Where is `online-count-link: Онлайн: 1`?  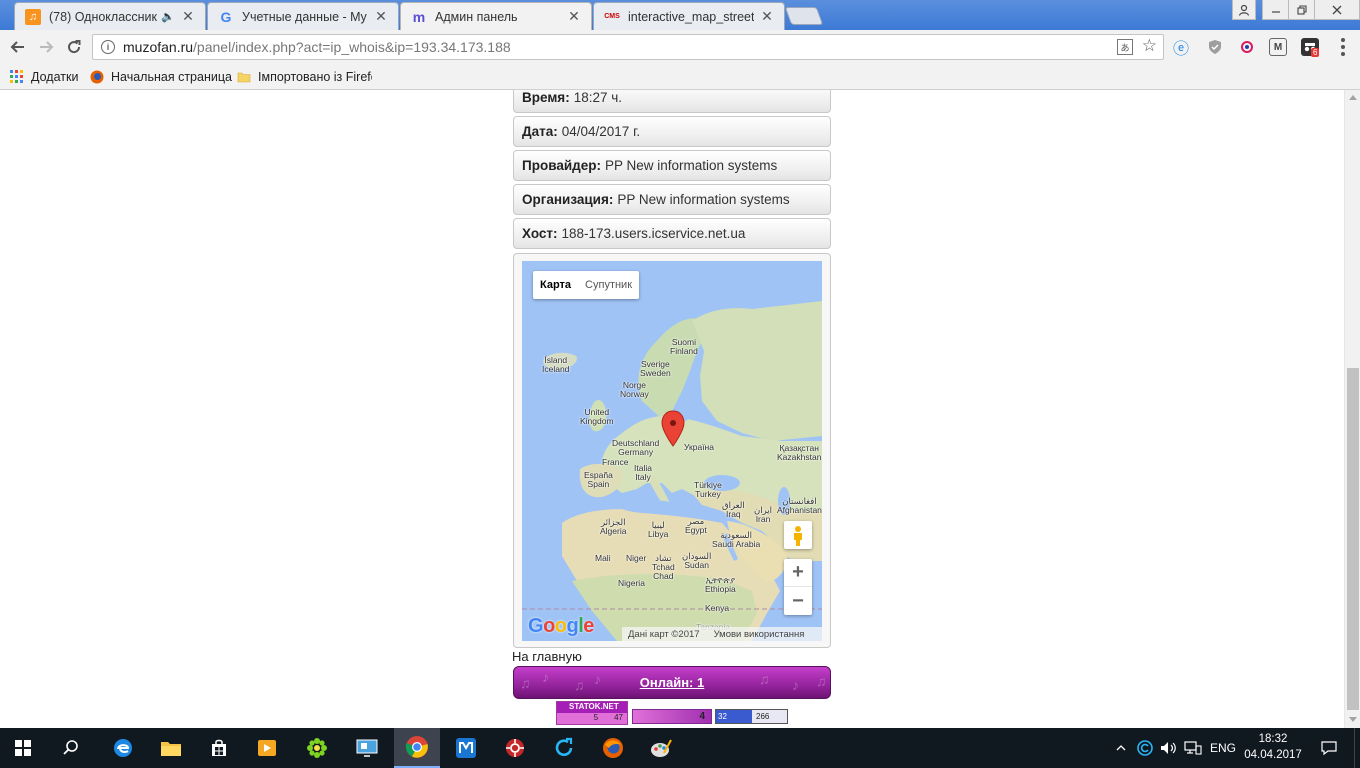
online-count-link: Онлайн: 1 is located at coordinates (672, 682).